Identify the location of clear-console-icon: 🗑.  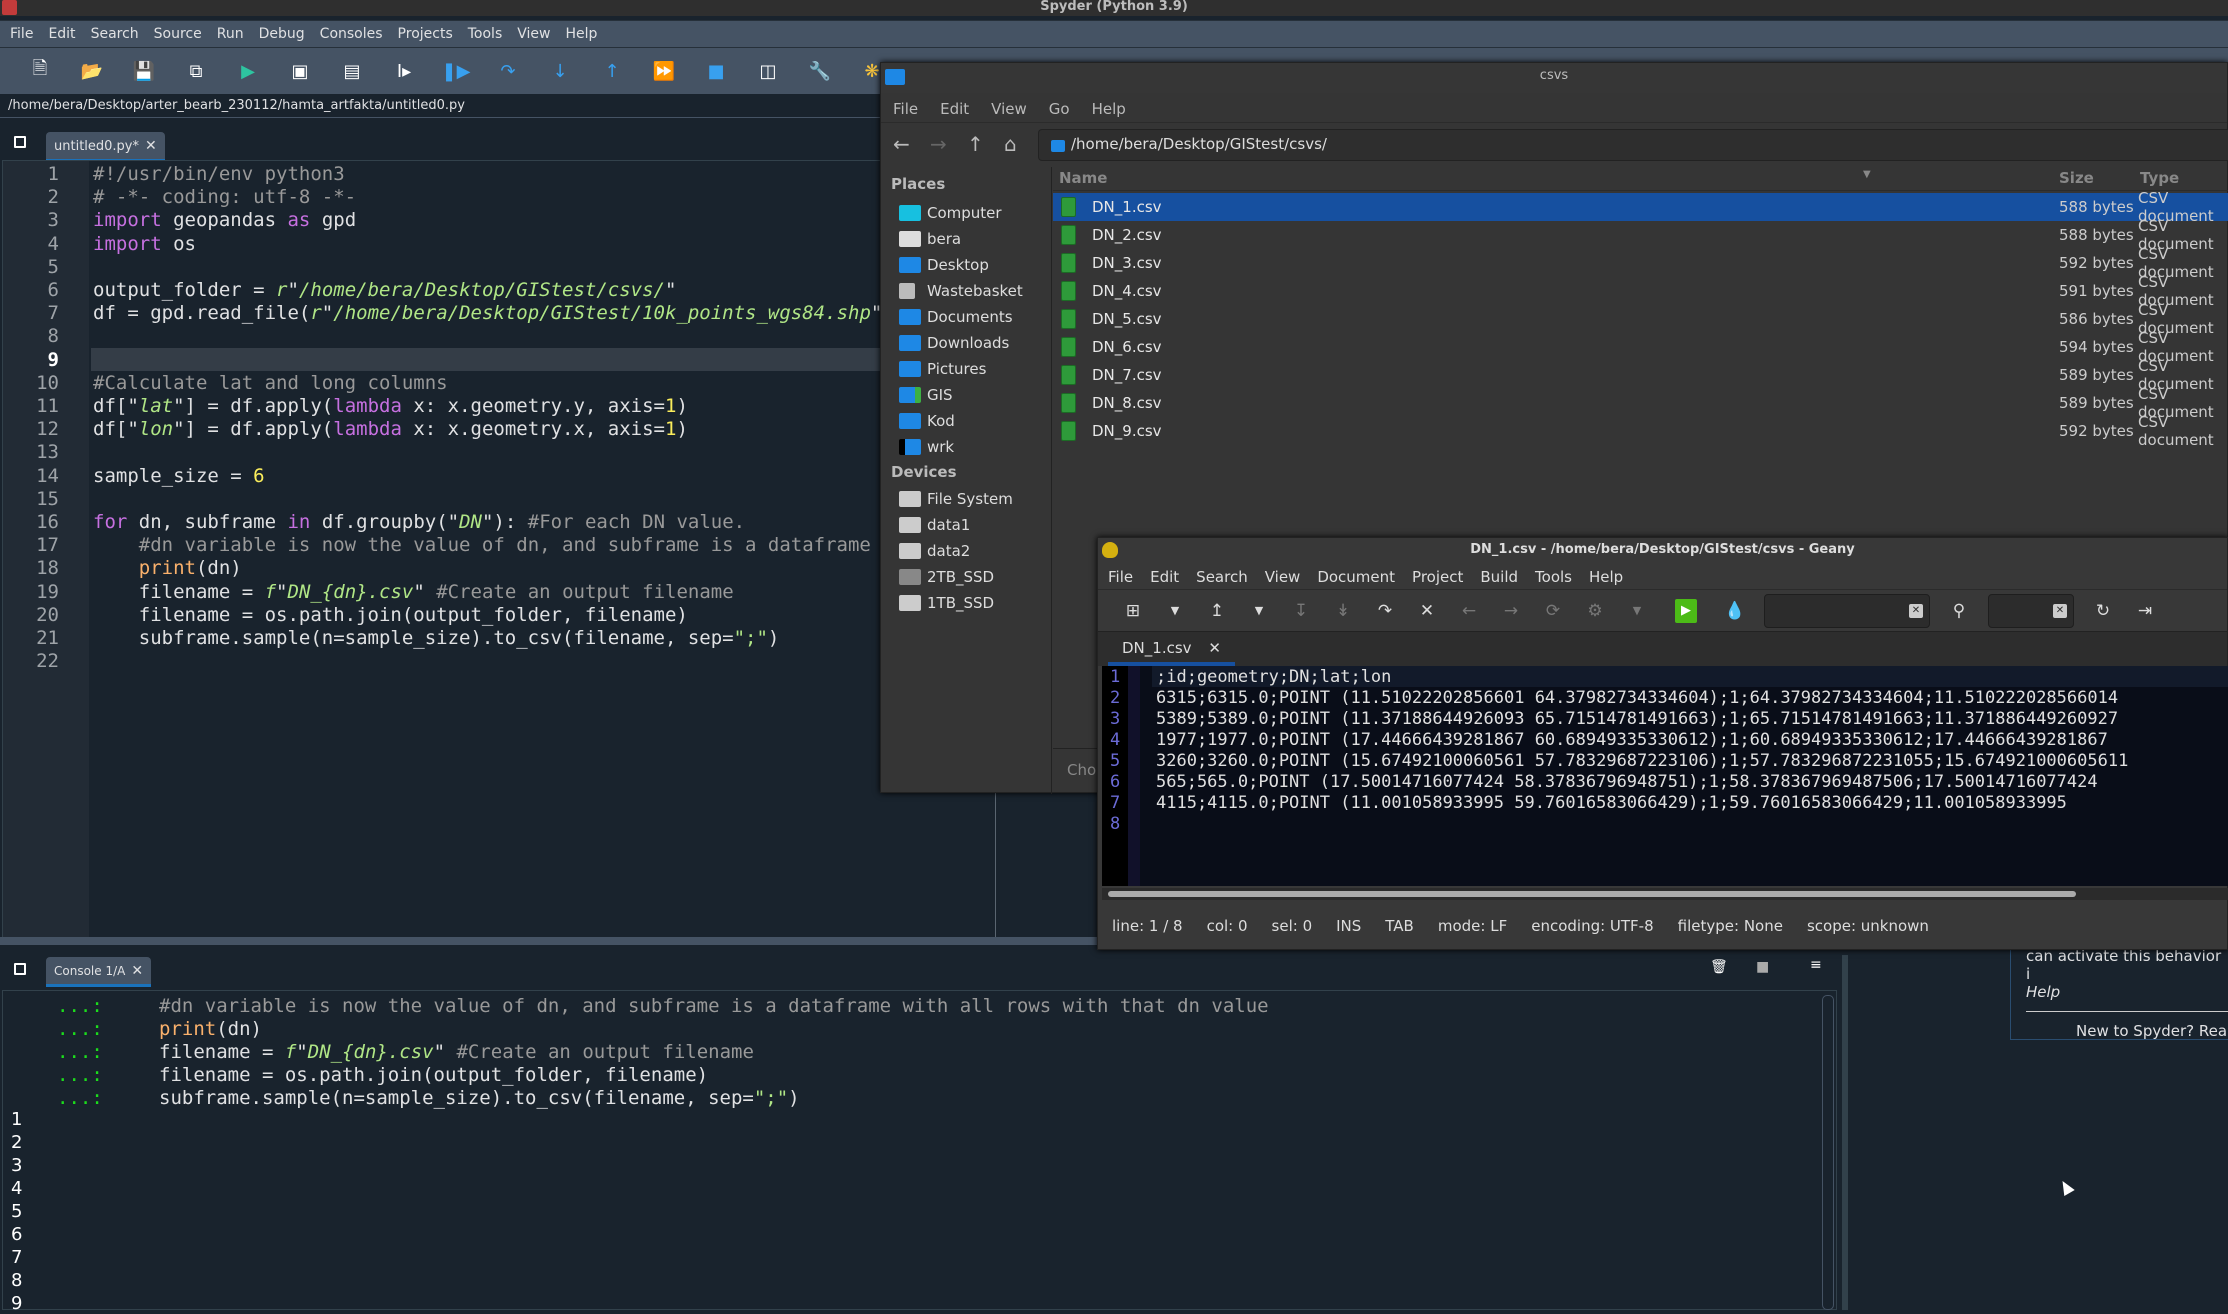
(1719, 967).